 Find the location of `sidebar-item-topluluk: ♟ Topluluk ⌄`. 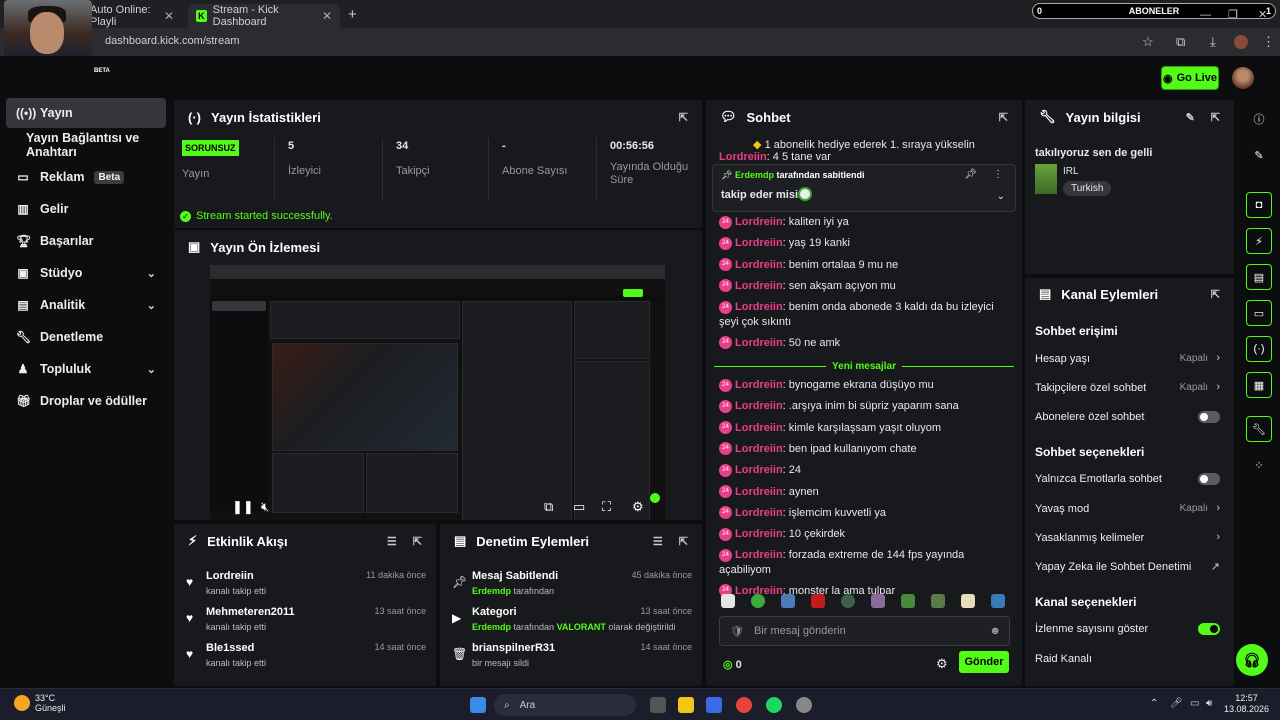

sidebar-item-topluluk: ♟ Topluluk ⌄ is located at coordinates (86, 369).